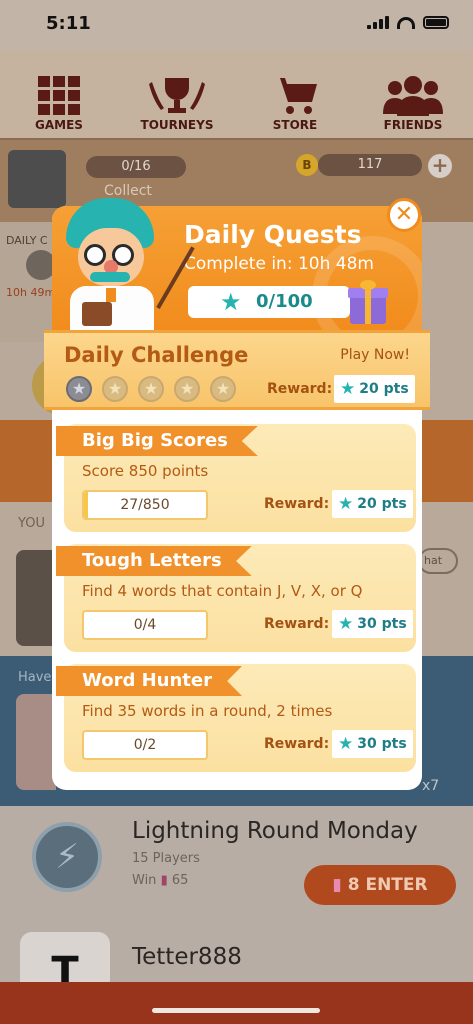 The image size is (473, 1024). What do you see at coordinates (30, 282) in the screenshot?
I see `daily-challenge-strip-bg: DAILY C 10h 49m` at bounding box center [30, 282].